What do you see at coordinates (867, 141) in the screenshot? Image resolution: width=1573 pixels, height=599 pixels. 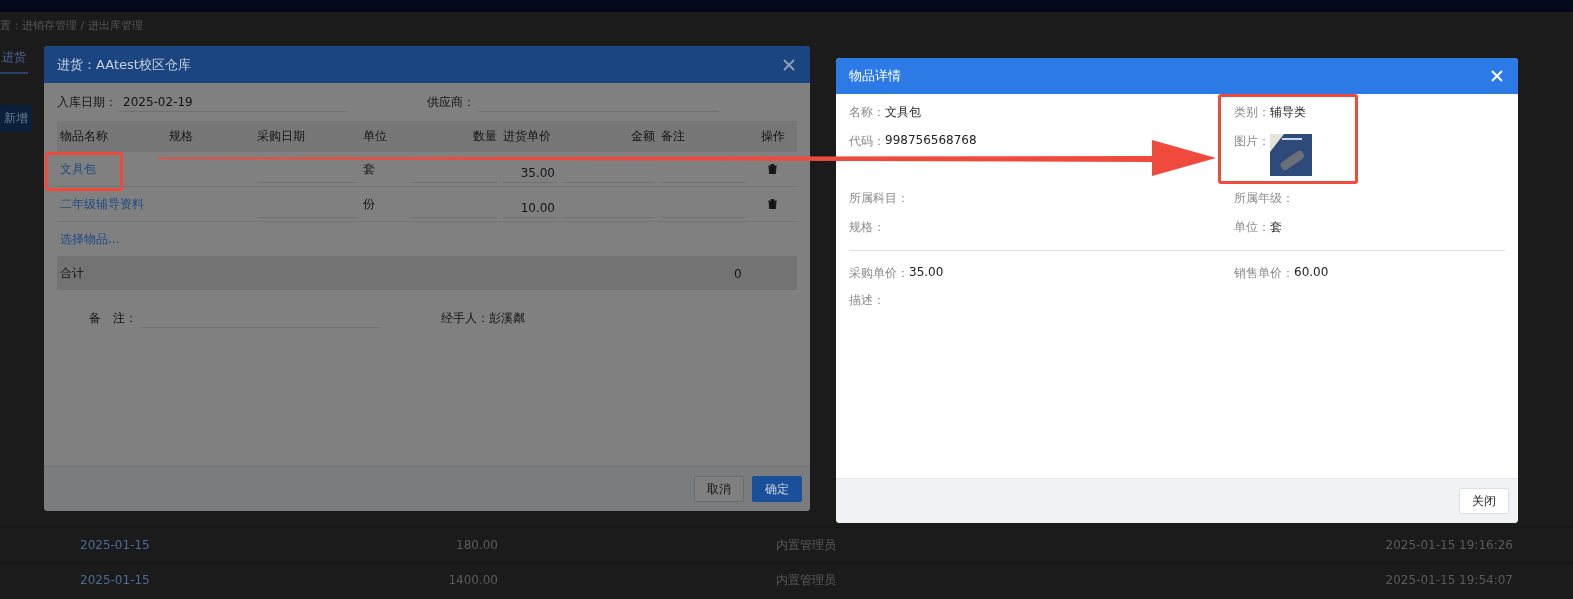 I see `field-label: 代码：` at bounding box center [867, 141].